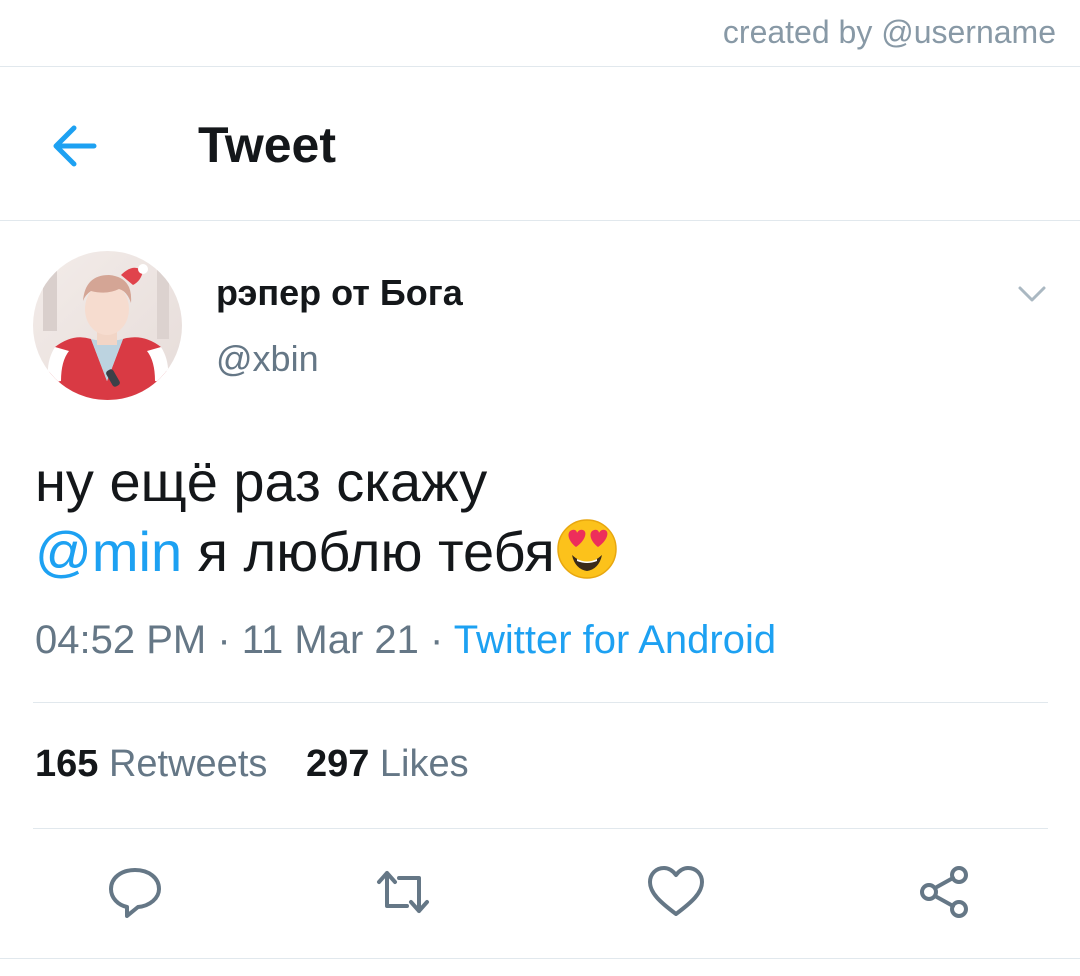 This screenshot has width=1080, height=976. I want to click on tweet-text-line-2: @min я люблю тебя, so click(327, 552).